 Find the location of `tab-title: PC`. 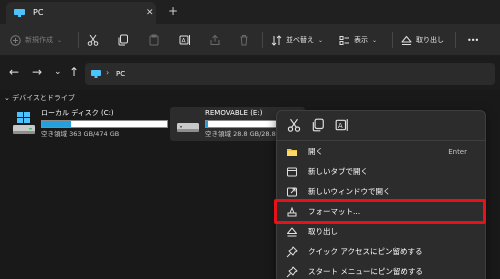

tab-title: PC is located at coordinates (38, 12).